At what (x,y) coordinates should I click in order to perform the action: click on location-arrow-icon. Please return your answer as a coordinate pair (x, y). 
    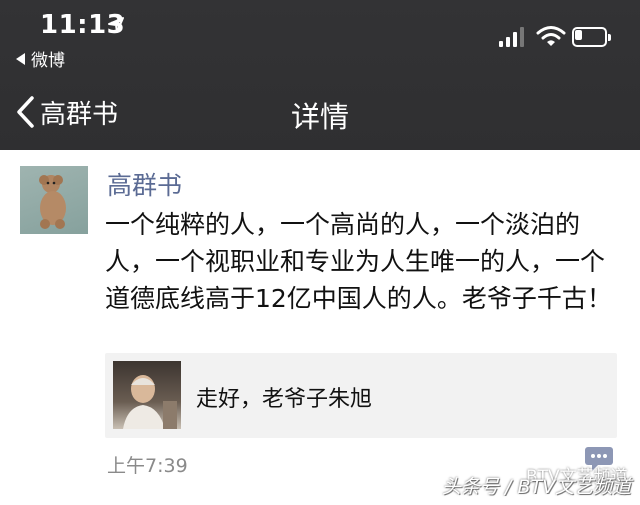
    Looking at the image, I should click on (116, 25).